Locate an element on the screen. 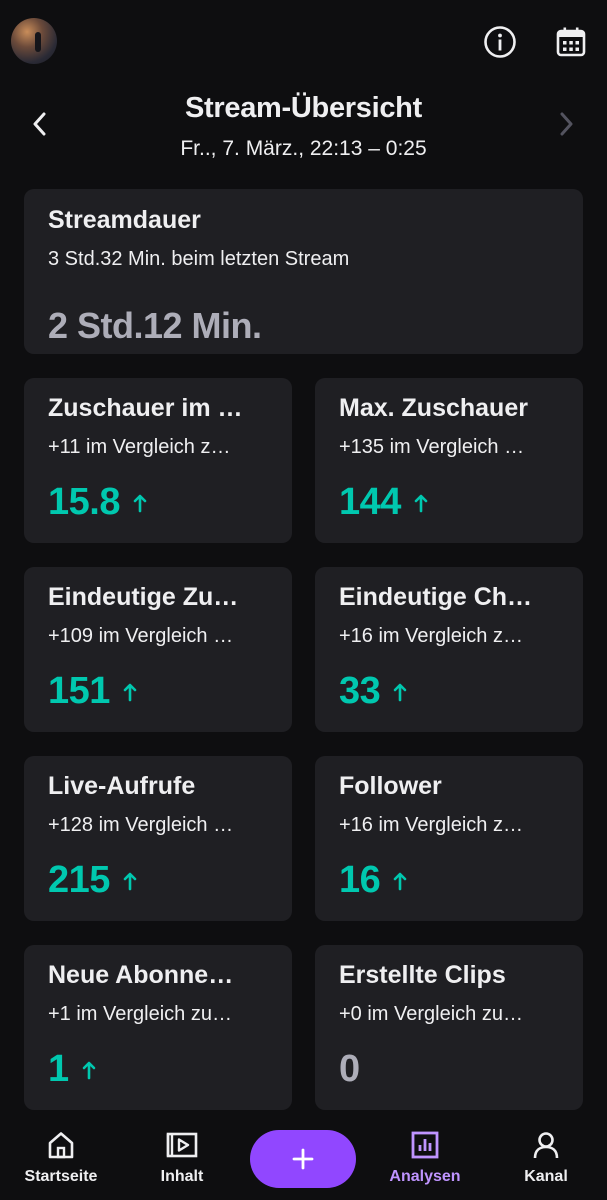 The image size is (607, 1200). page-title: Stream-Übersicht is located at coordinates (303, 108).